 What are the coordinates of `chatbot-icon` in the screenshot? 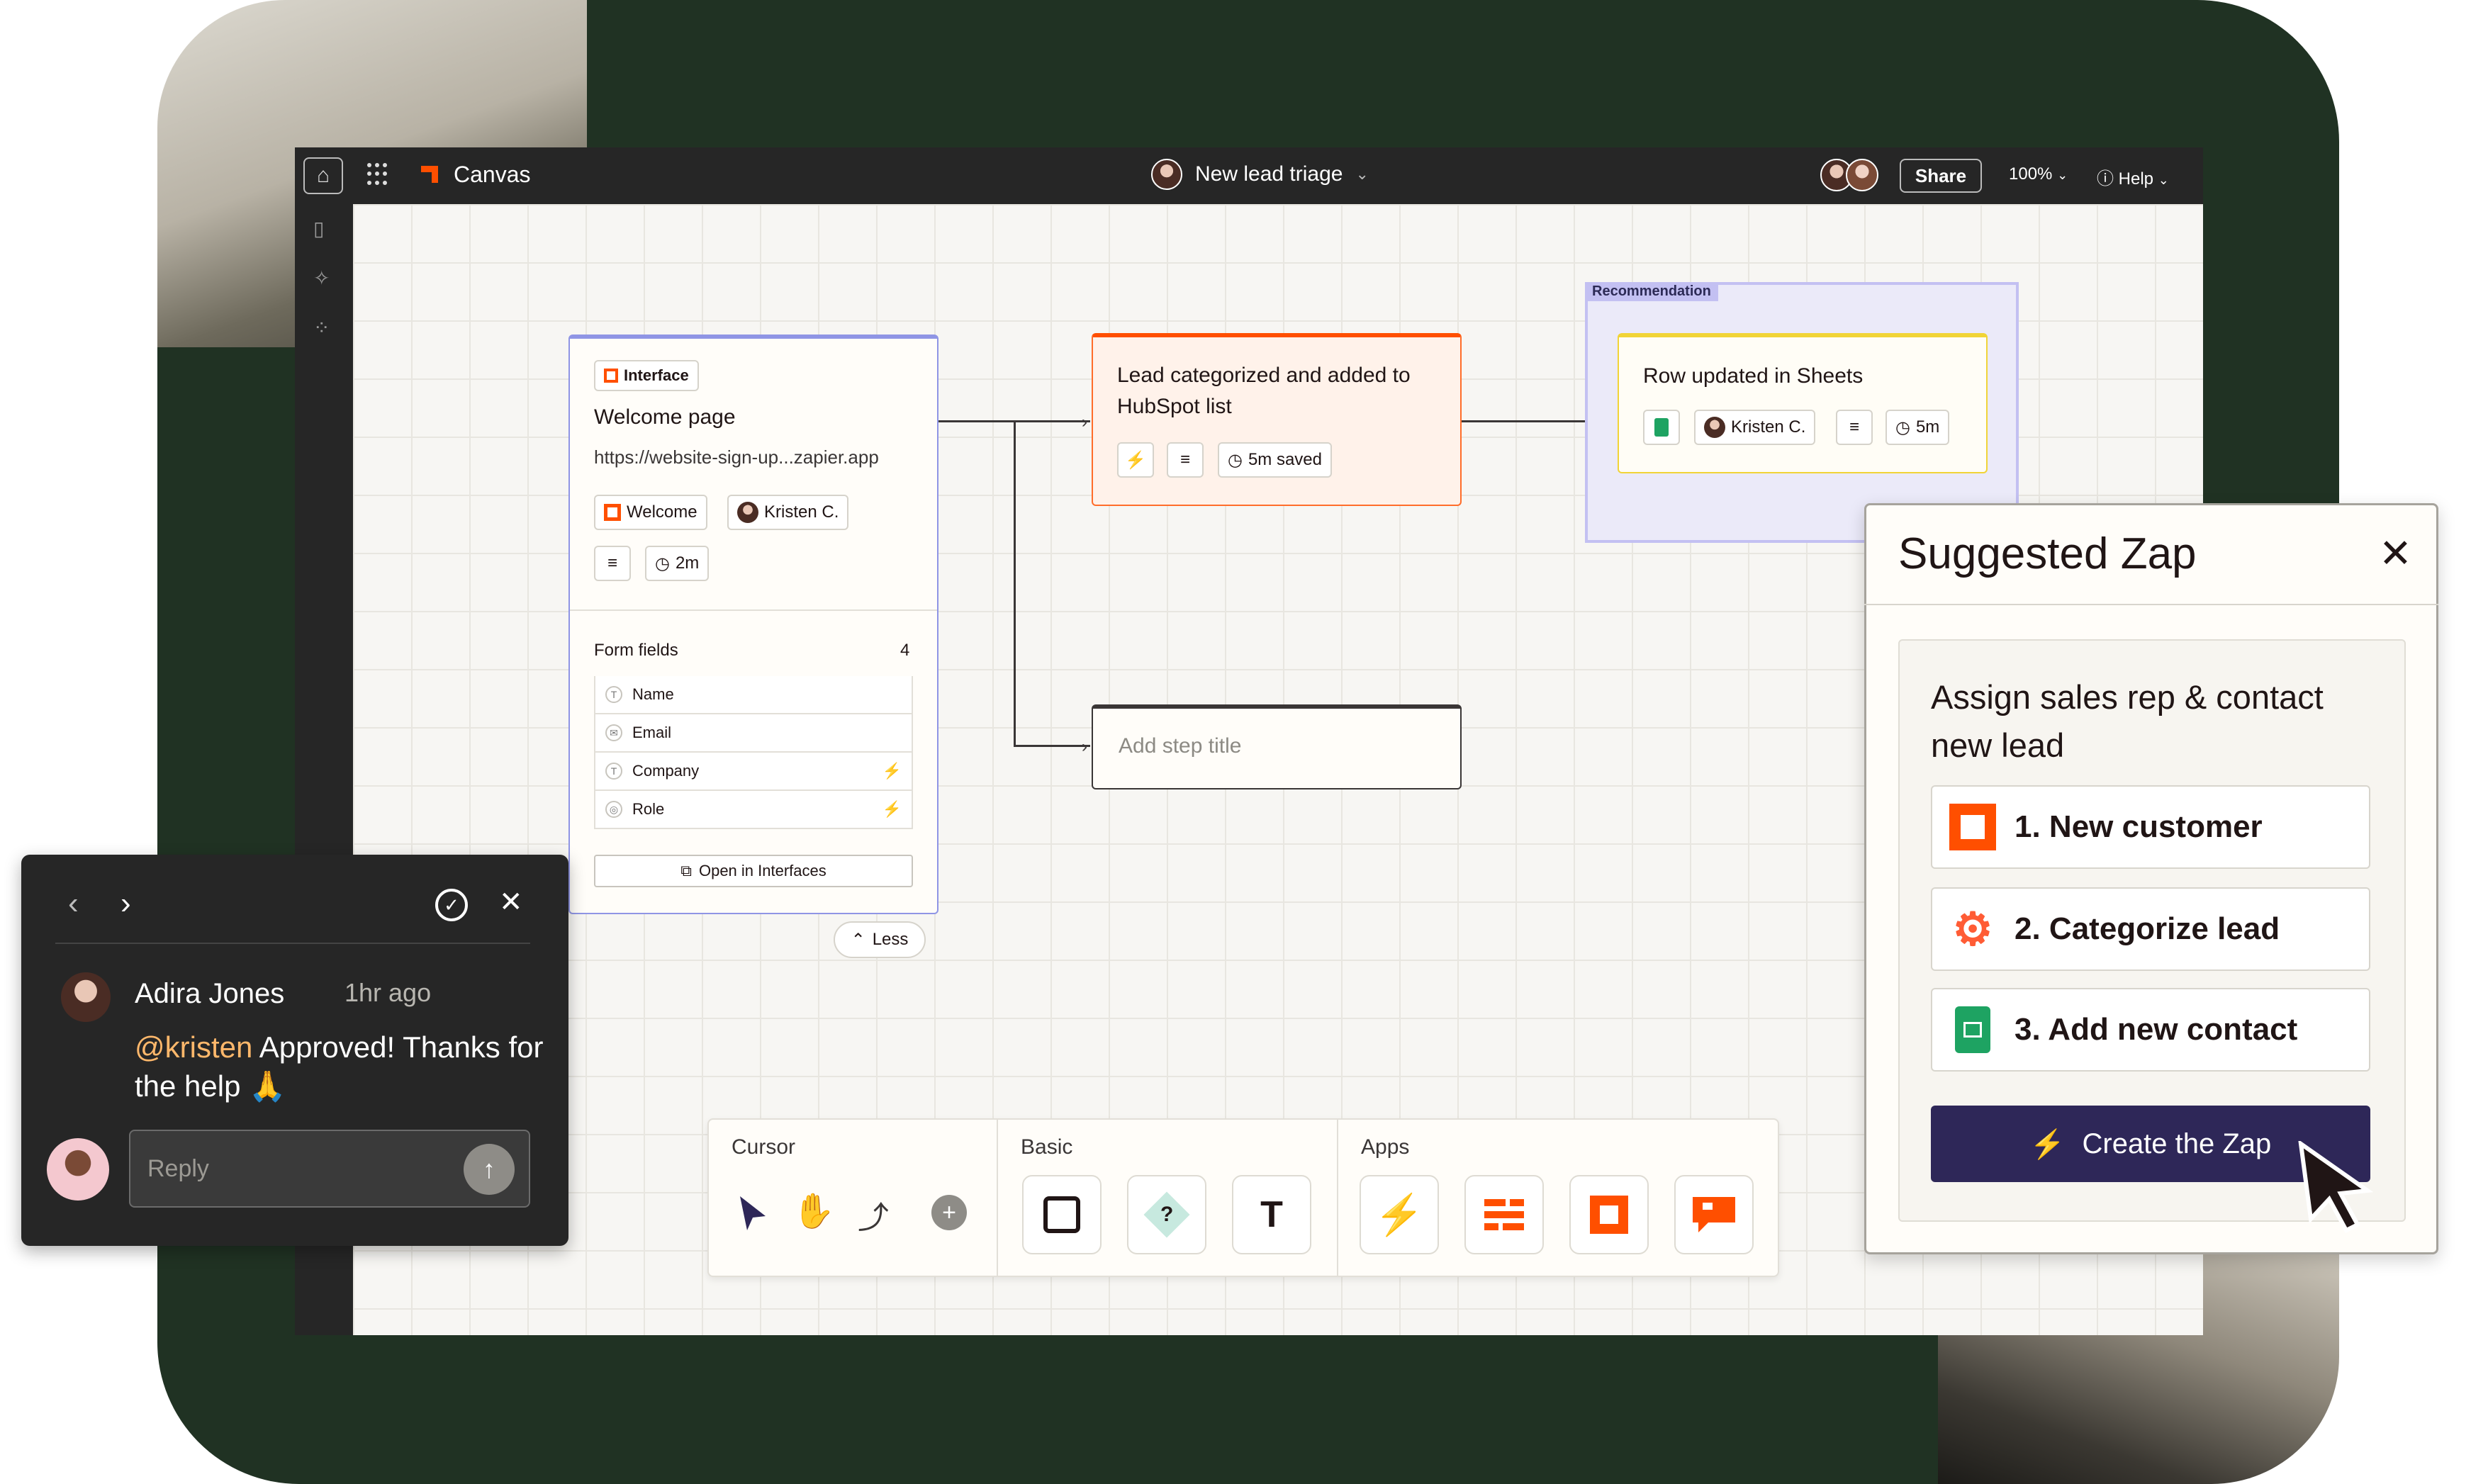 It's located at (1714, 1214).